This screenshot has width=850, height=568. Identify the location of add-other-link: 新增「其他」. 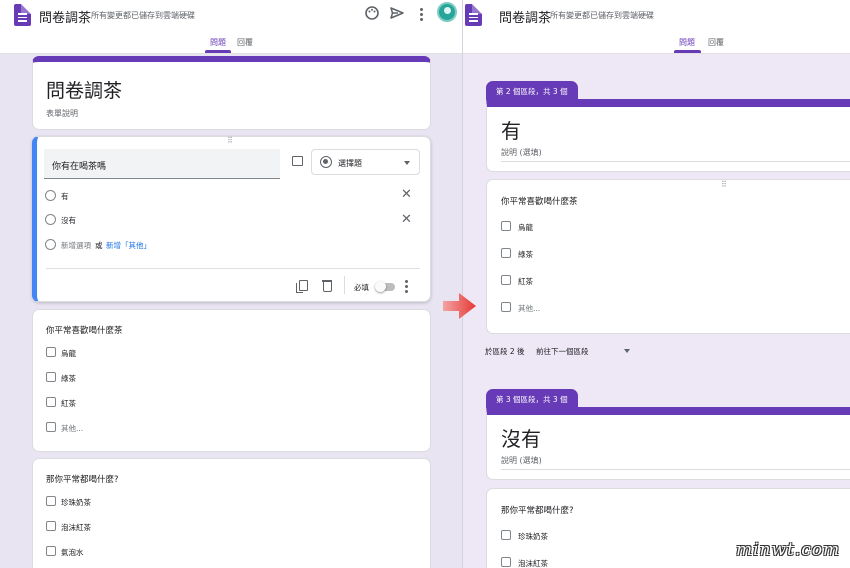
(128, 245).